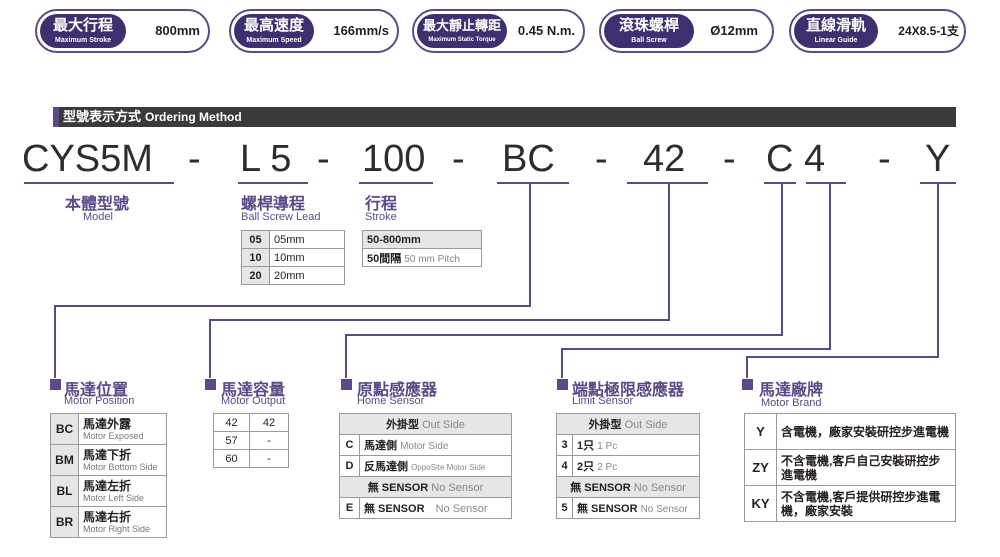 Image resolution: width=1000 pixels, height=557 pixels. What do you see at coordinates (117, 528) in the screenshot?
I see `position-en: Motor Right Side` at bounding box center [117, 528].